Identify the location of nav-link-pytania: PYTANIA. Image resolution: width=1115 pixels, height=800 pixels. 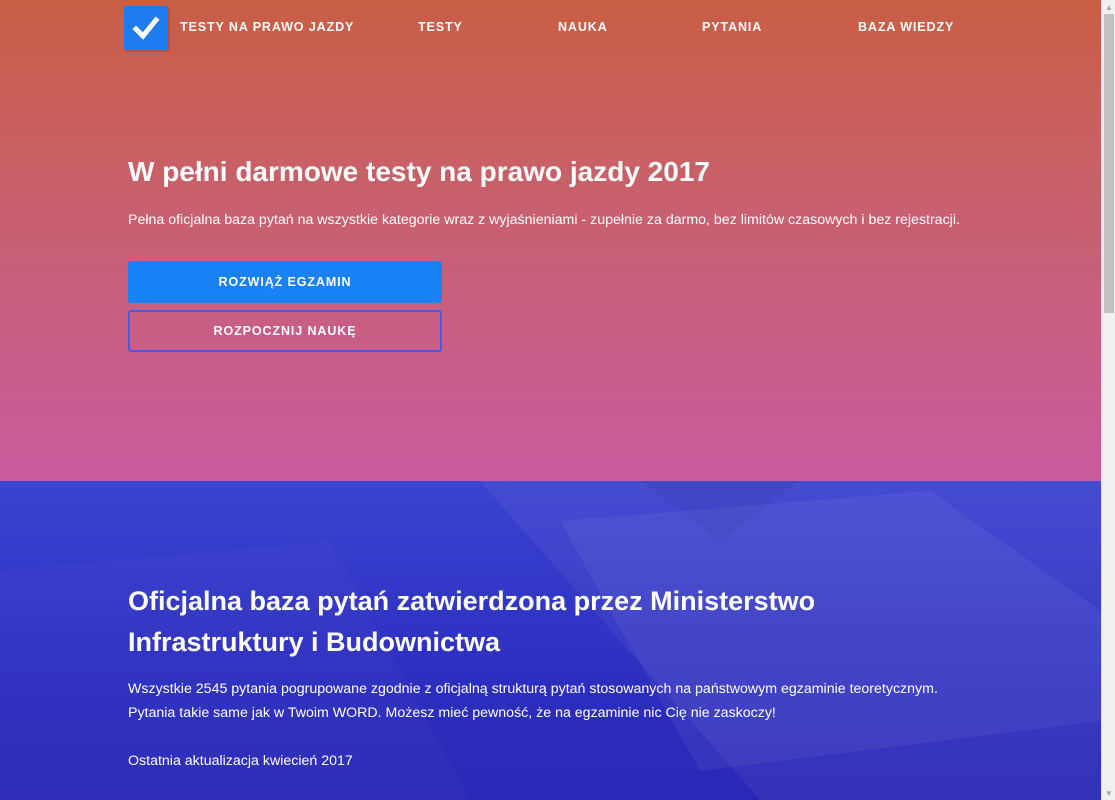
(732, 27).